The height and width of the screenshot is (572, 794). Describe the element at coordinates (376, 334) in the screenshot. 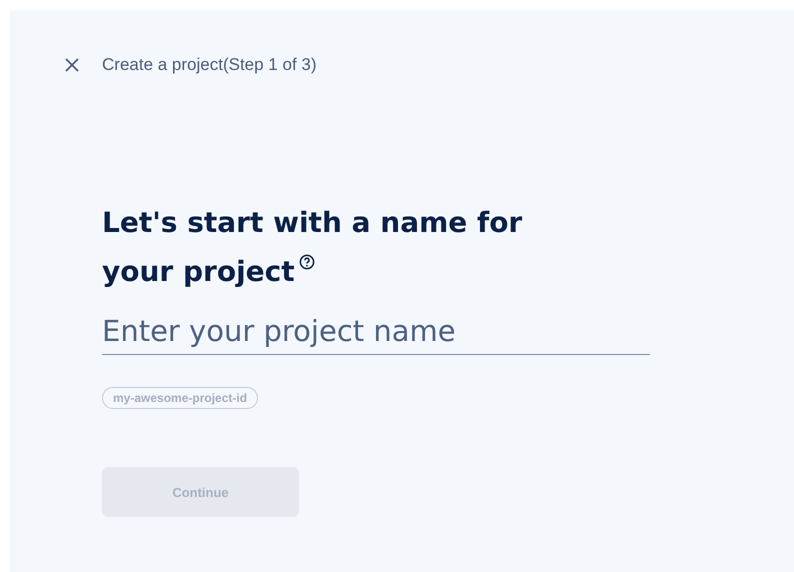

I see `project-name-field: Enter your project name` at that location.